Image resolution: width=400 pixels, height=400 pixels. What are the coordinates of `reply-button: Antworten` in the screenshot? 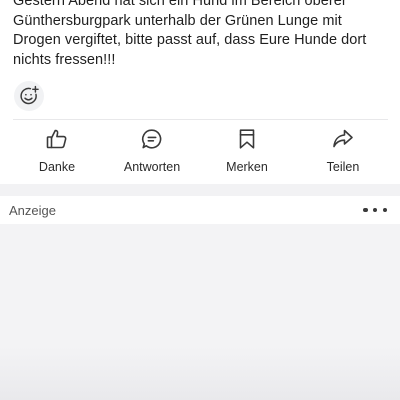 It's located at (152, 150).